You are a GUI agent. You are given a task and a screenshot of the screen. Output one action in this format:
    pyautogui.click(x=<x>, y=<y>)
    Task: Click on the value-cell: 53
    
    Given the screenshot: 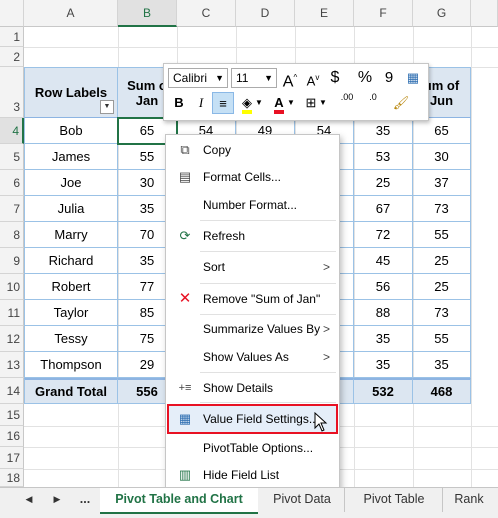 What is the action you would take?
    pyautogui.click(x=383, y=157)
    